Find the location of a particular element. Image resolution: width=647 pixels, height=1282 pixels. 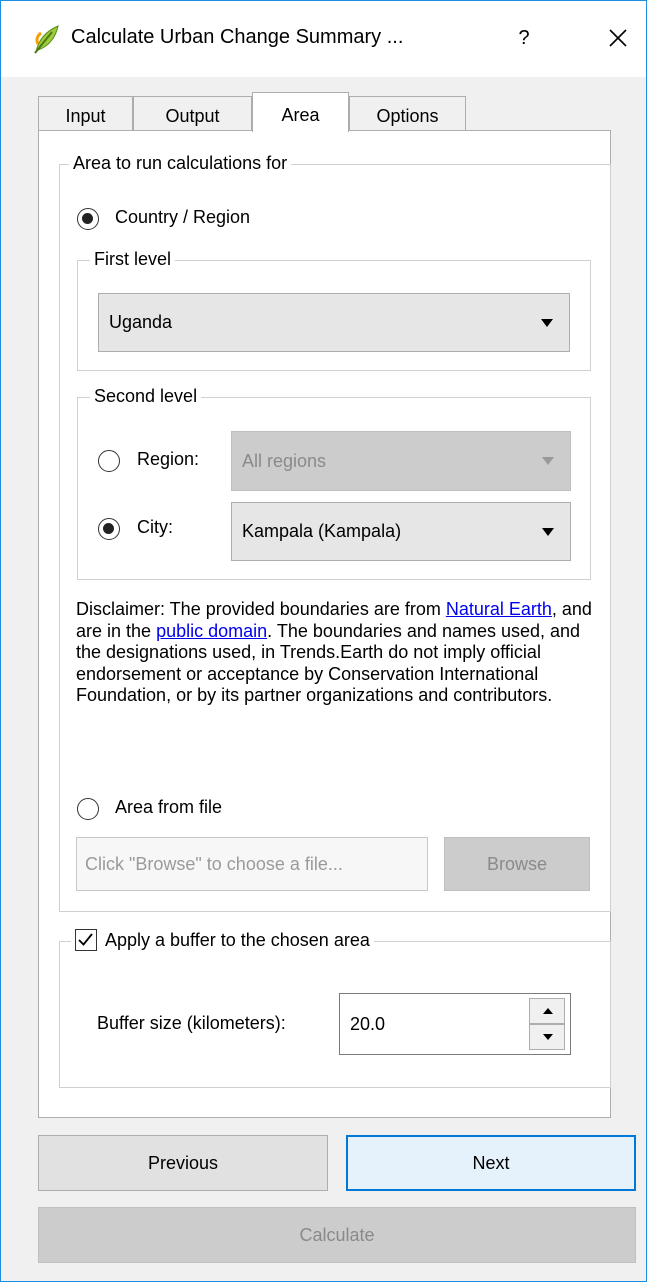

city-label: City: is located at coordinates (155, 527).